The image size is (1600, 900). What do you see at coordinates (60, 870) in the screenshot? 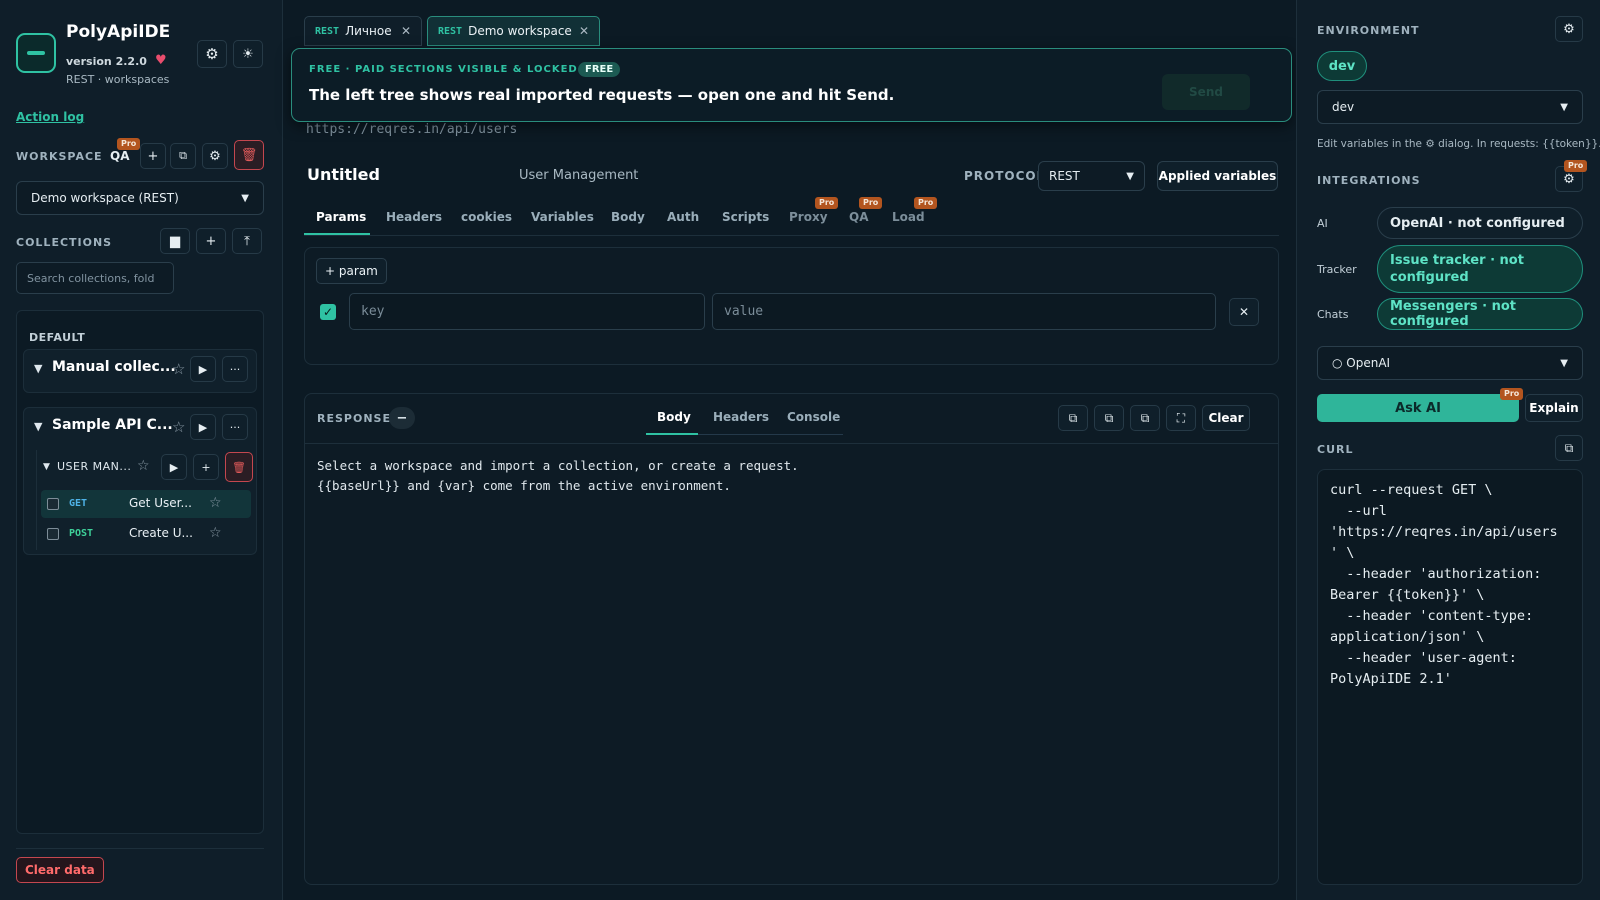
I see `clear-data-button: Clear data` at bounding box center [60, 870].